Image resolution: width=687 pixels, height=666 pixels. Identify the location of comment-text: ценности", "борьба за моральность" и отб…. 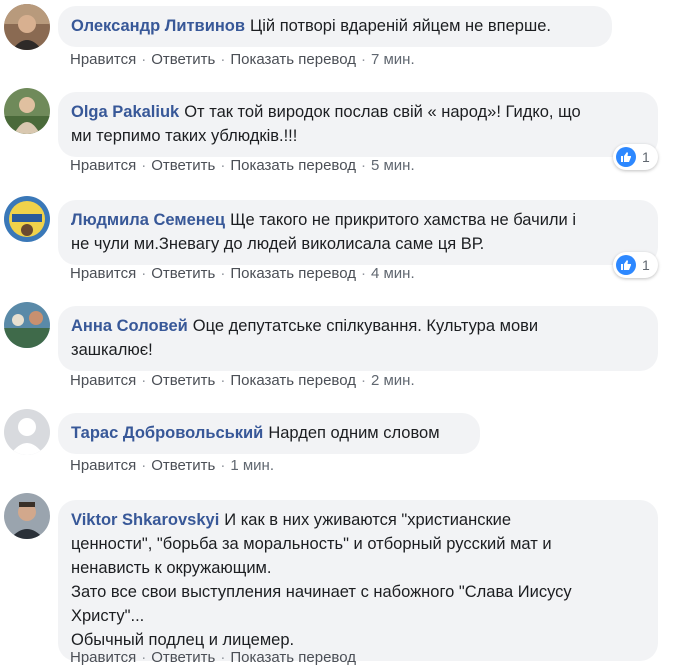
(311, 544).